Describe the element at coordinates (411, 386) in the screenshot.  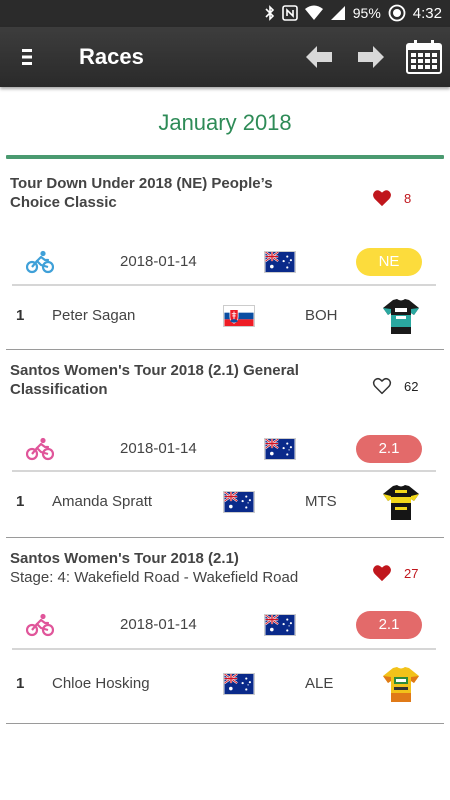
I see `like-count: 62` at that location.